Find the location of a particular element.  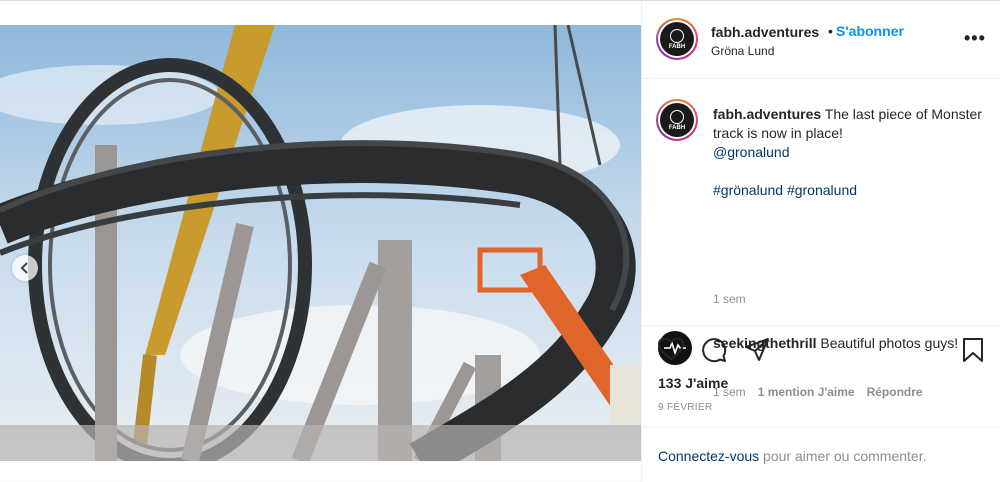

login-link: Connectez-vous is located at coordinates (708, 456).